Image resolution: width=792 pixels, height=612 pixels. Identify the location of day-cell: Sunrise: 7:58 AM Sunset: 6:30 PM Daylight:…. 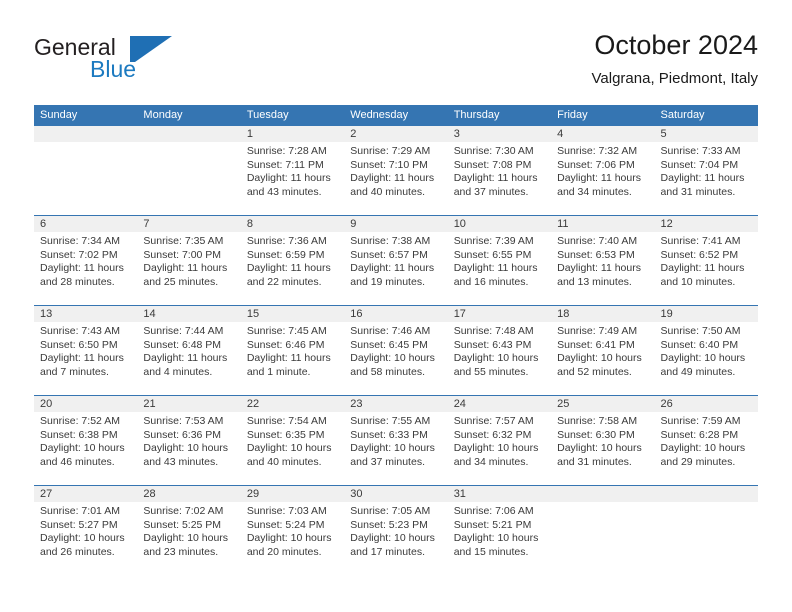
(602, 448).